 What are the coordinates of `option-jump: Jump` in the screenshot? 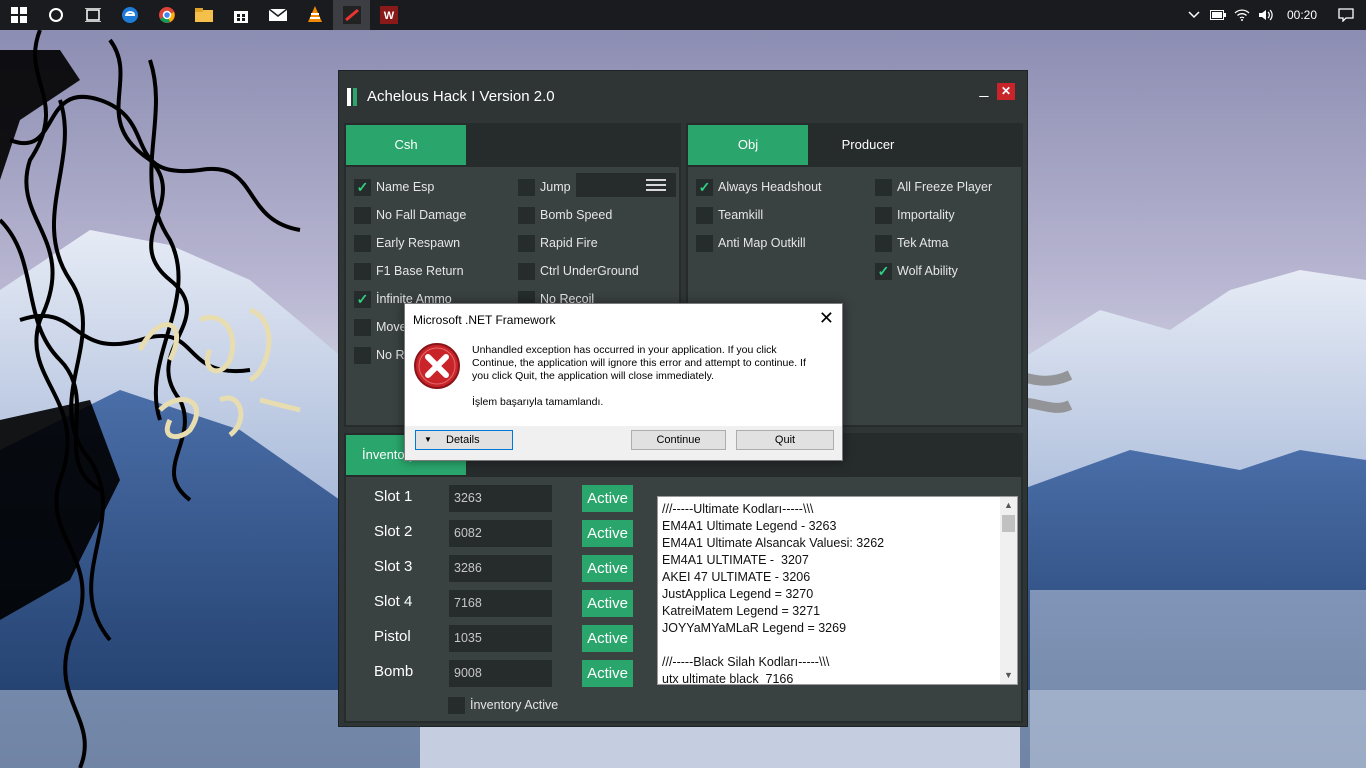 It's located at (544, 187).